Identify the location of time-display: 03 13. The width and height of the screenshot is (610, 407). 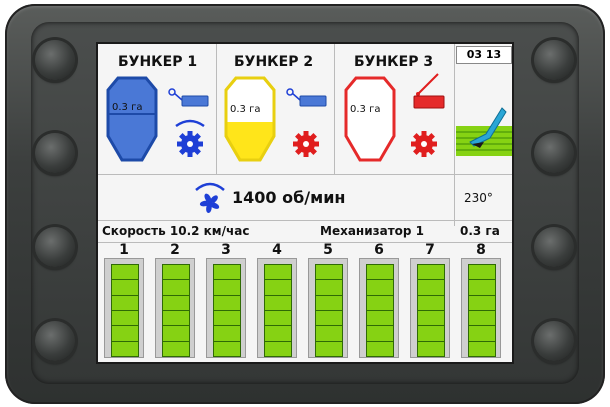
(484, 55).